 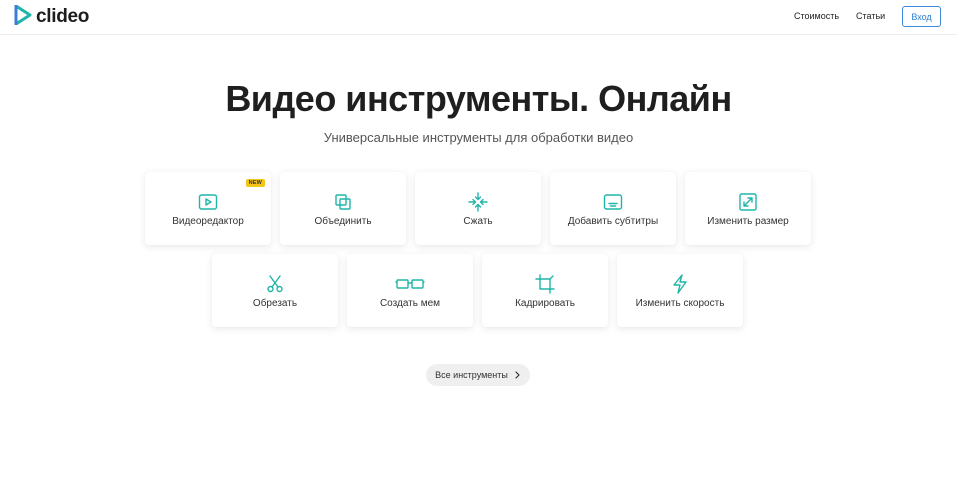 I want to click on new-badge: NEW, so click(x=255, y=183).